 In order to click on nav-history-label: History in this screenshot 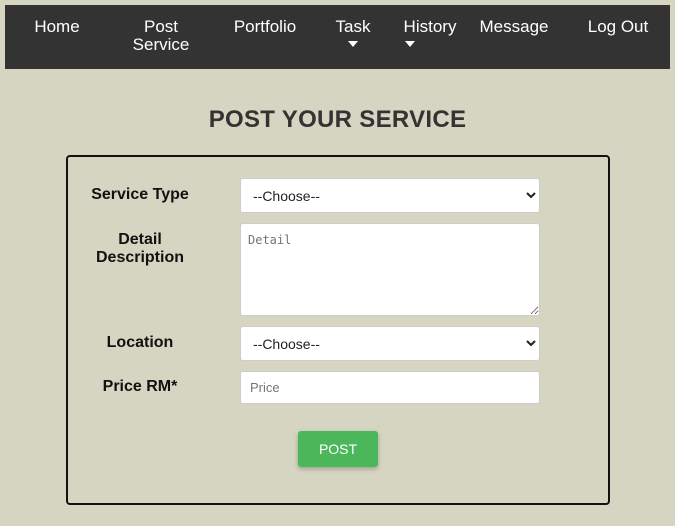, I will do `click(430, 26)`.